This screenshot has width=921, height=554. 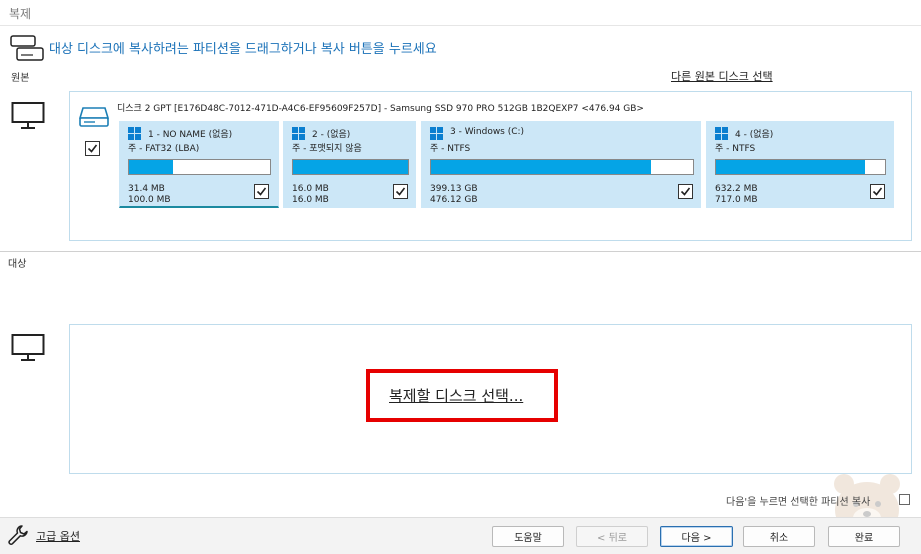 I want to click on partition-total: 717.0 MB, so click(x=736, y=200).